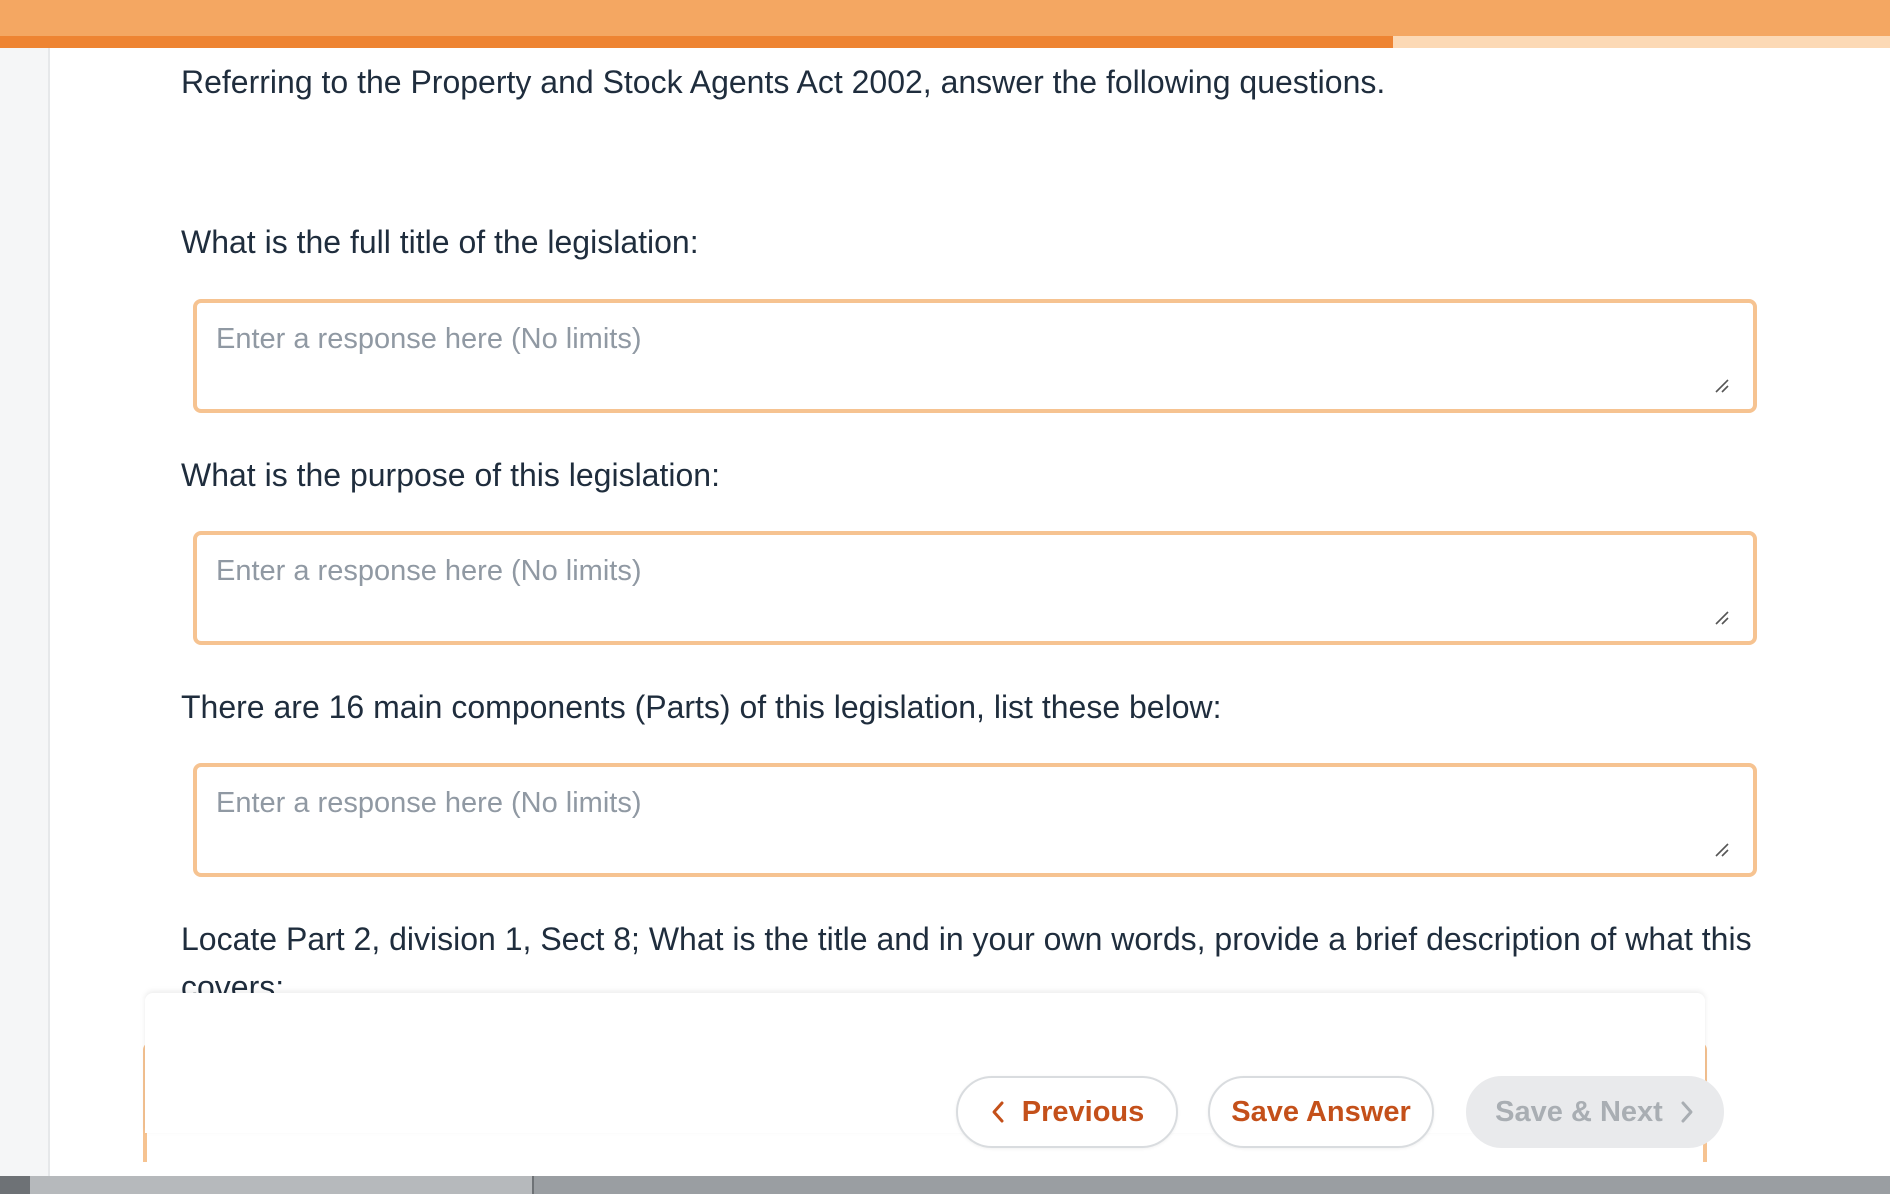 This screenshot has height=1194, width=1890. Describe the element at coordinates (1687, 1112) in the screenshot. I see `chevron-right-icon` at that location.